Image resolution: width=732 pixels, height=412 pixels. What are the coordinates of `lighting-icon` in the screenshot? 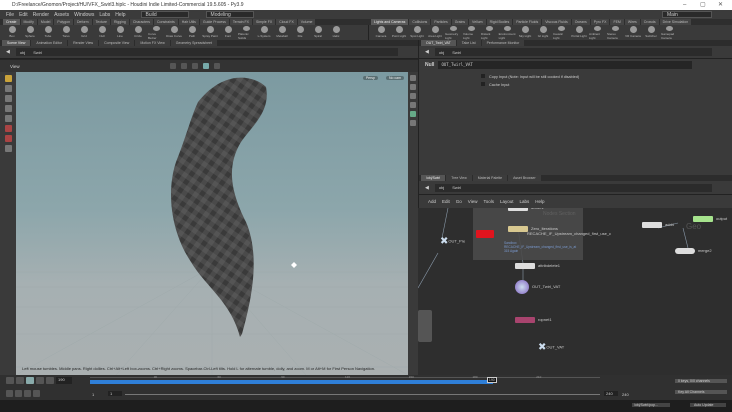 It's located at (413, 87).